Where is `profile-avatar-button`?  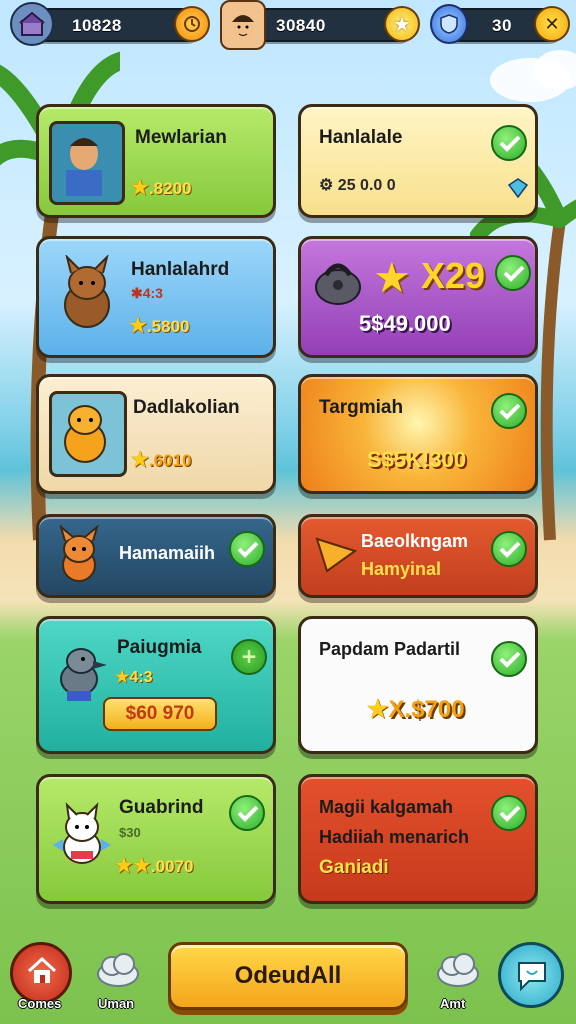
profile-avatar-button is located at coordinates (32, 24).